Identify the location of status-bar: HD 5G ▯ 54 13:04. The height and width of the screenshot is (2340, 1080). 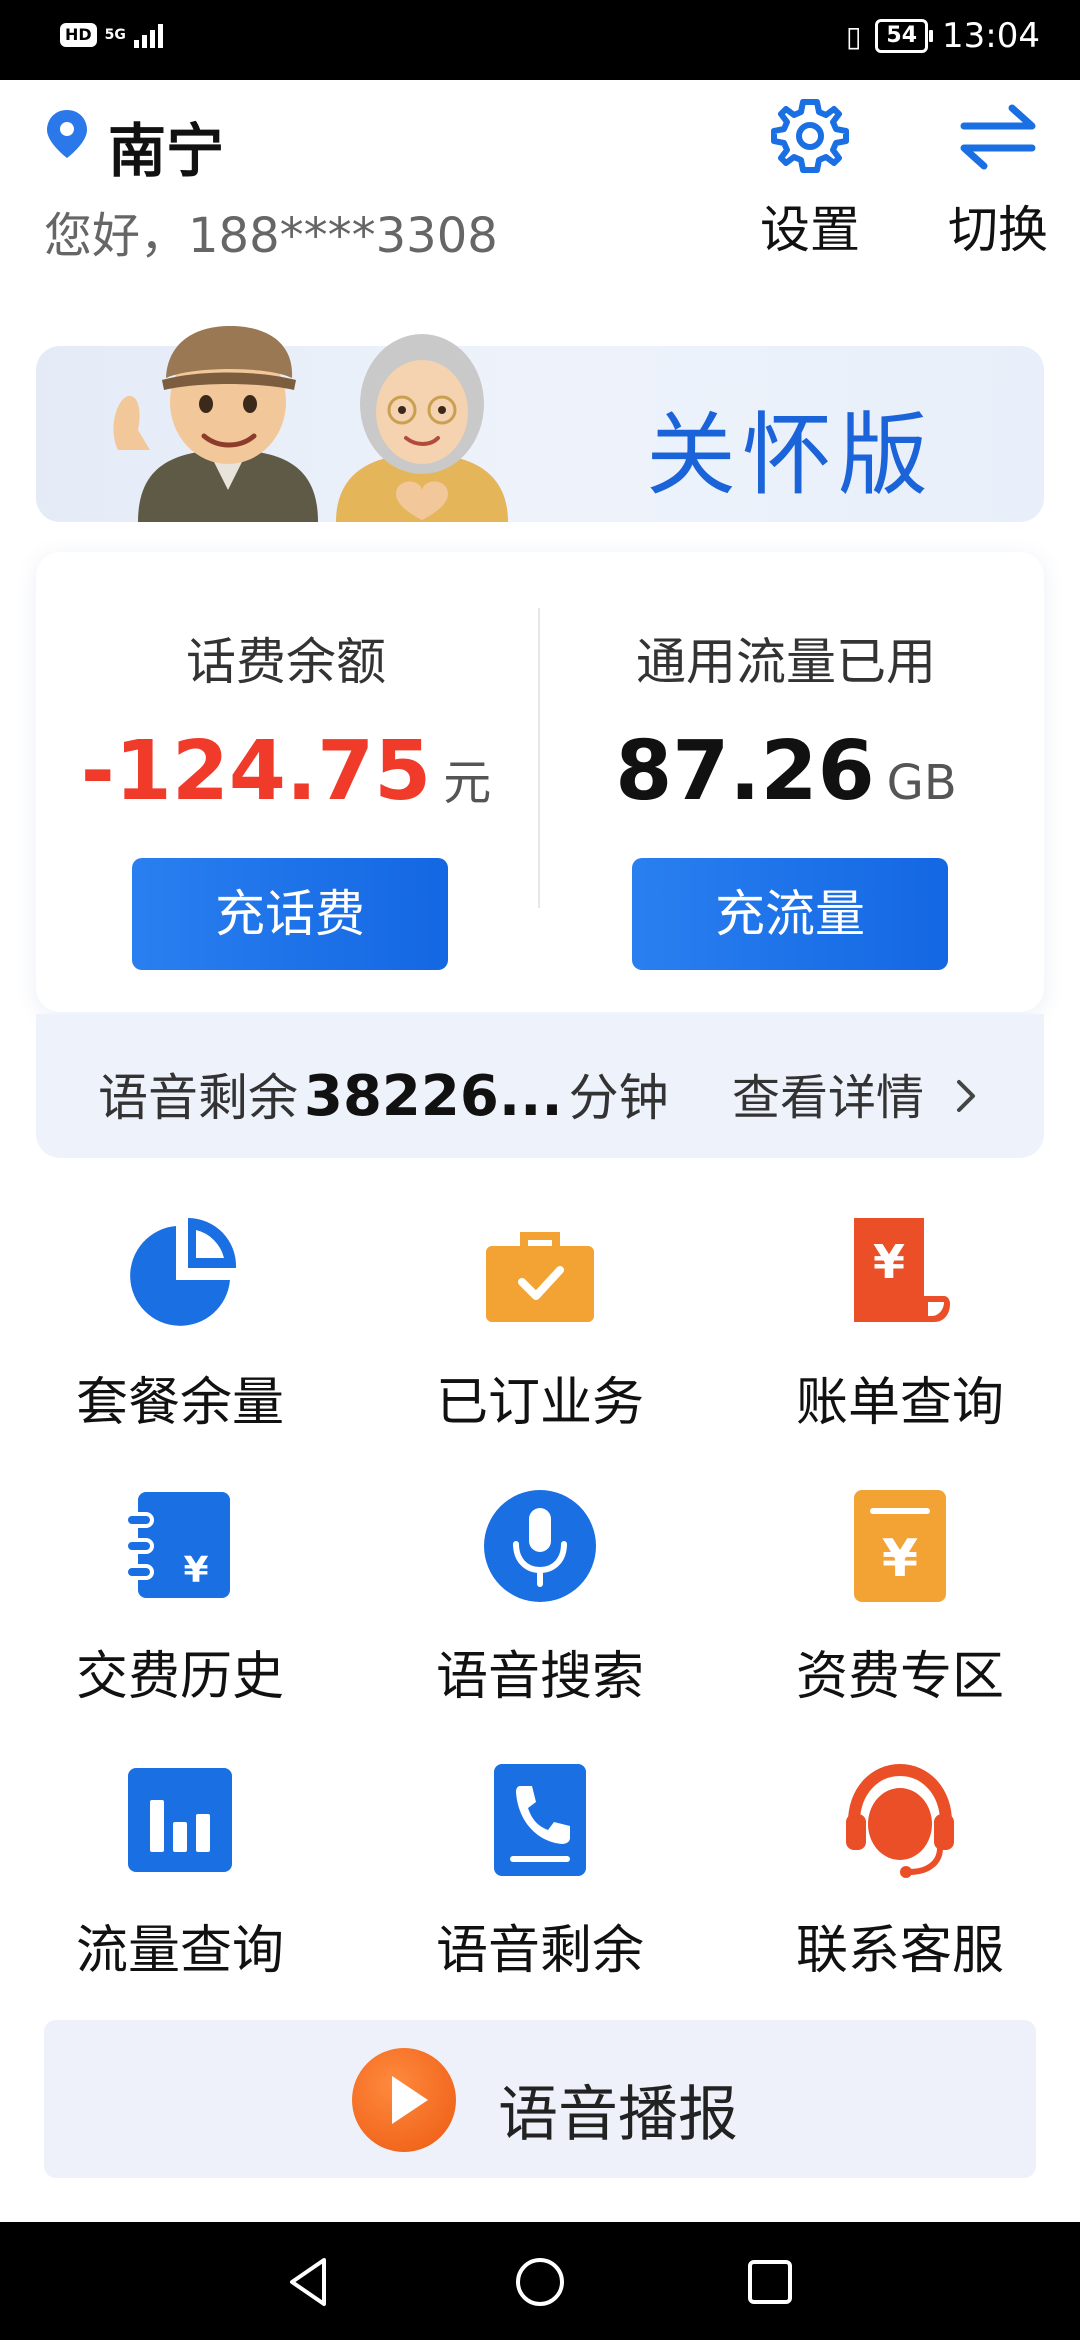
(540, 40).